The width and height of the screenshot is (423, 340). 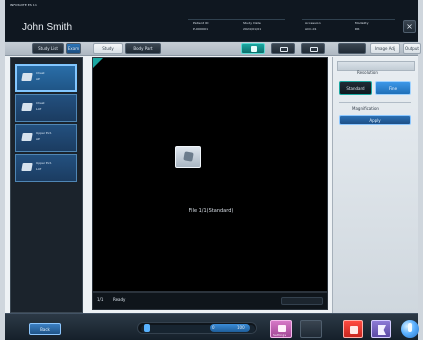 I want to click on bottom-bar: Back 0 100 Settings, so click(x=212, y=326).